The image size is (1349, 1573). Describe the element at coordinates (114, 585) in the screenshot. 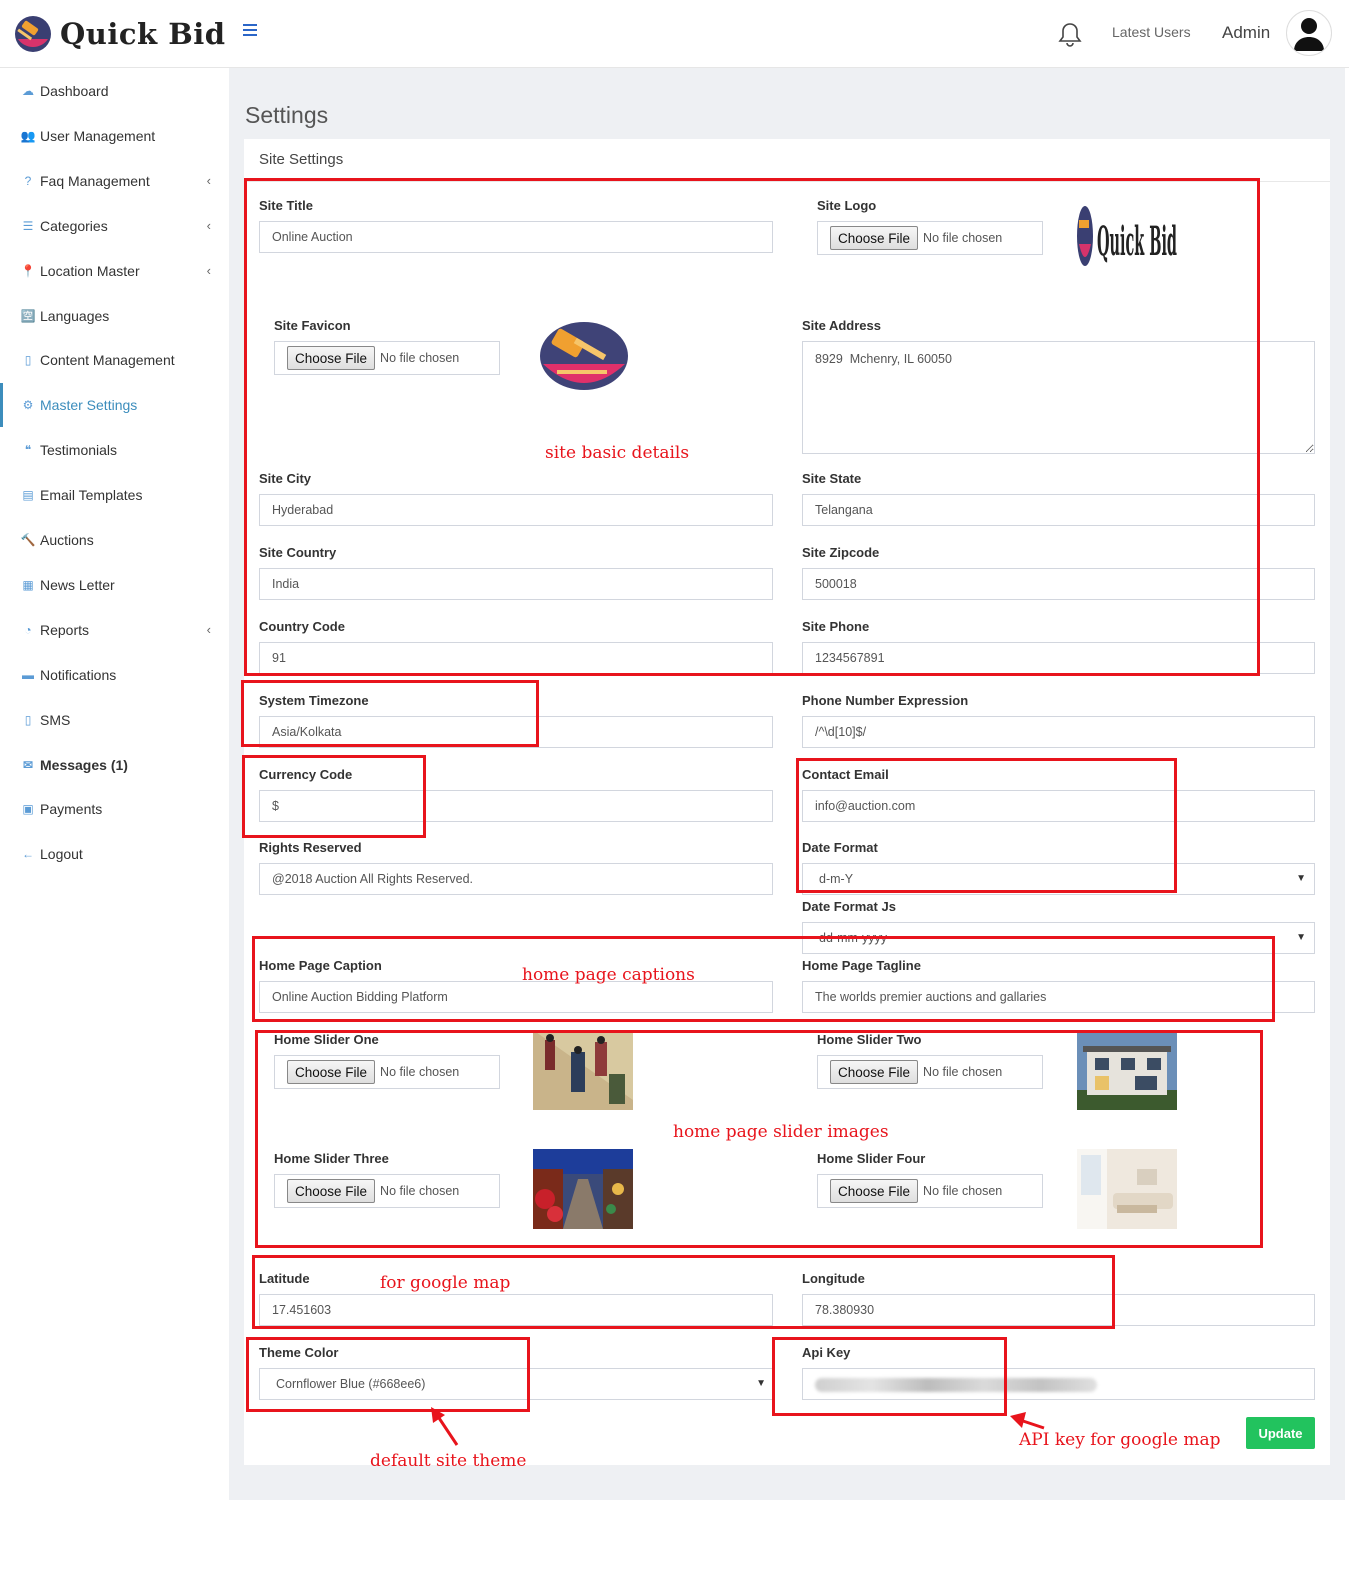

I see `sidebar-item-news-letter: ▦ News Letter` at that location.